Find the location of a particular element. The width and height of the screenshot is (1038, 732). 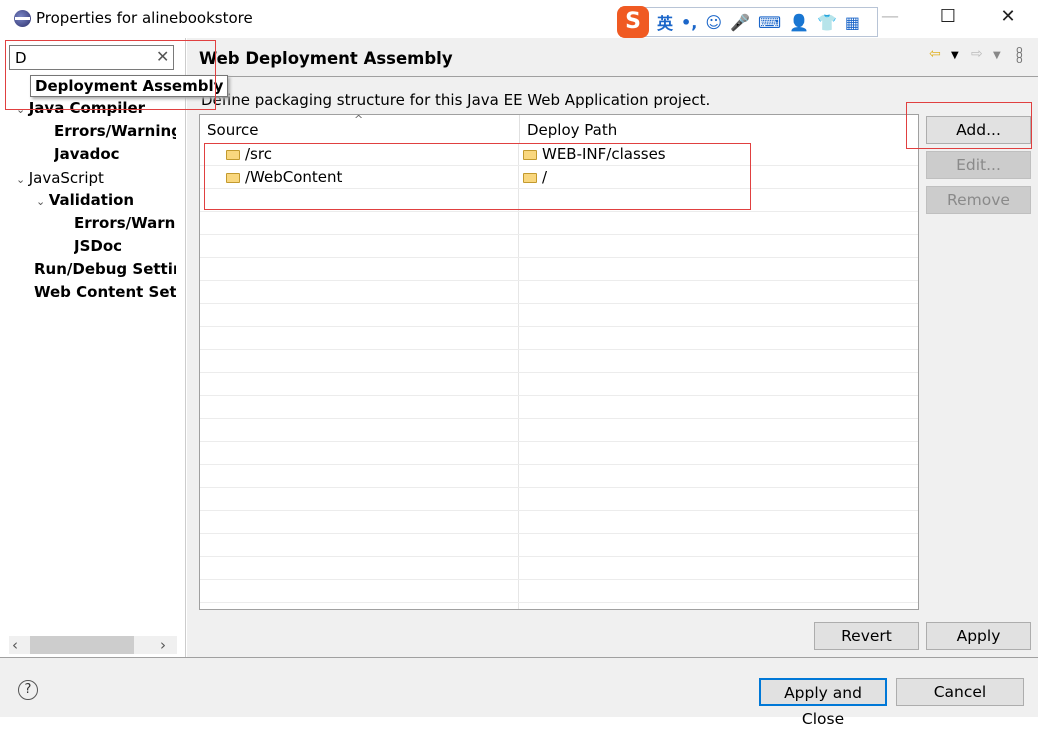

scroll-right-icon: › is located at coordinates (163, 645).